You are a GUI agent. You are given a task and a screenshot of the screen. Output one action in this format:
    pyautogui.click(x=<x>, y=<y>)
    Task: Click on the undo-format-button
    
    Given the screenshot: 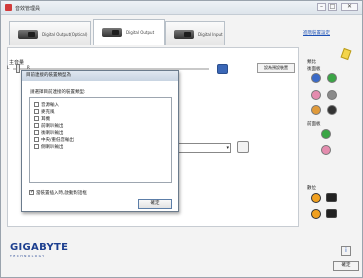 What is the action you would take?
    pyautogui.click(x=243, y=147)
    